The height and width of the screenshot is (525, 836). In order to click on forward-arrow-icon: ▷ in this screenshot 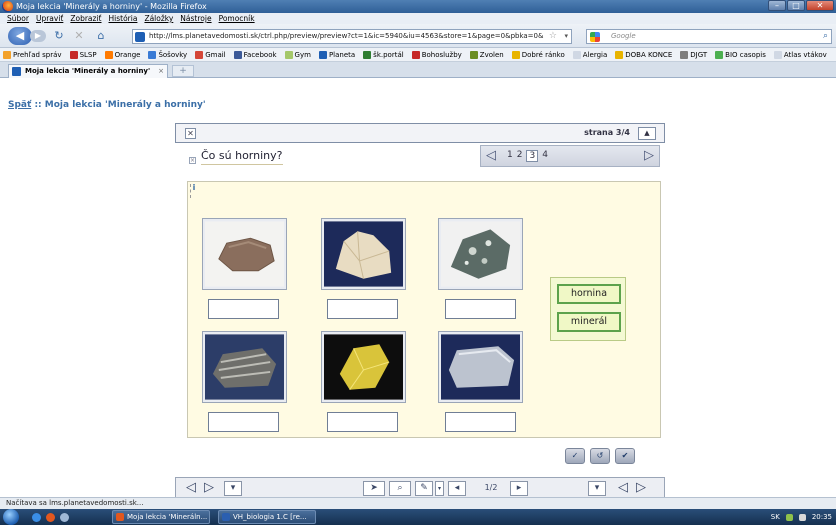, I will do `click(641, 488)`.